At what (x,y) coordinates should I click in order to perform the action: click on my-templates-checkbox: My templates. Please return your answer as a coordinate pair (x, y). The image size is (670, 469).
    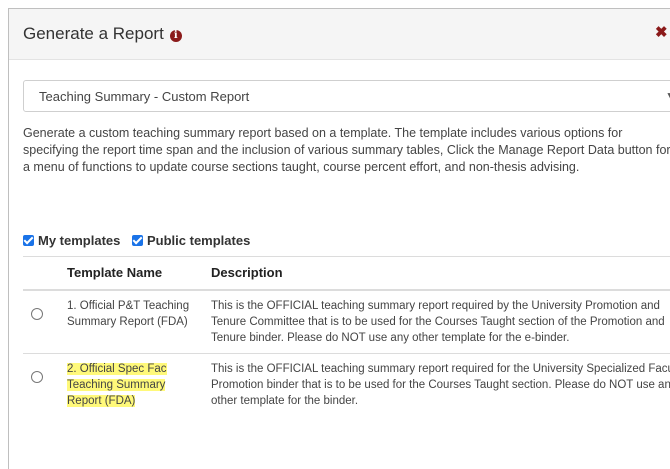
    Looking at the image, I should click on (71, 240).